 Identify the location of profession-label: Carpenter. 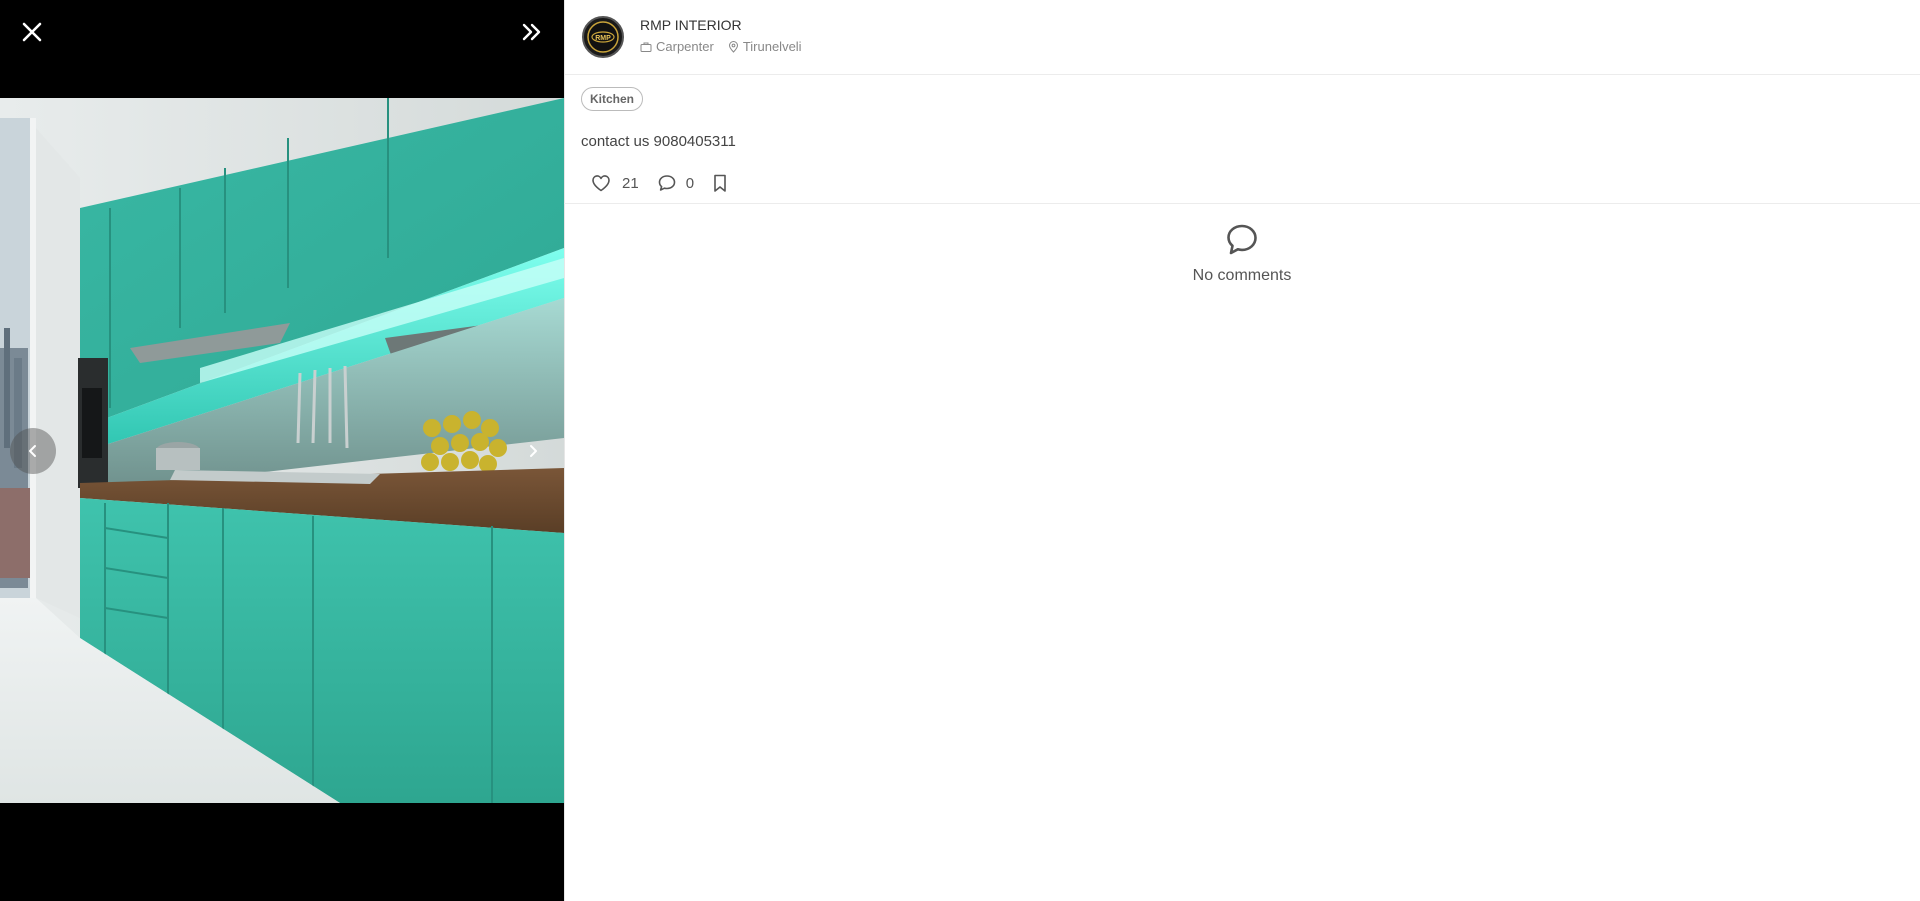
(685, 46).